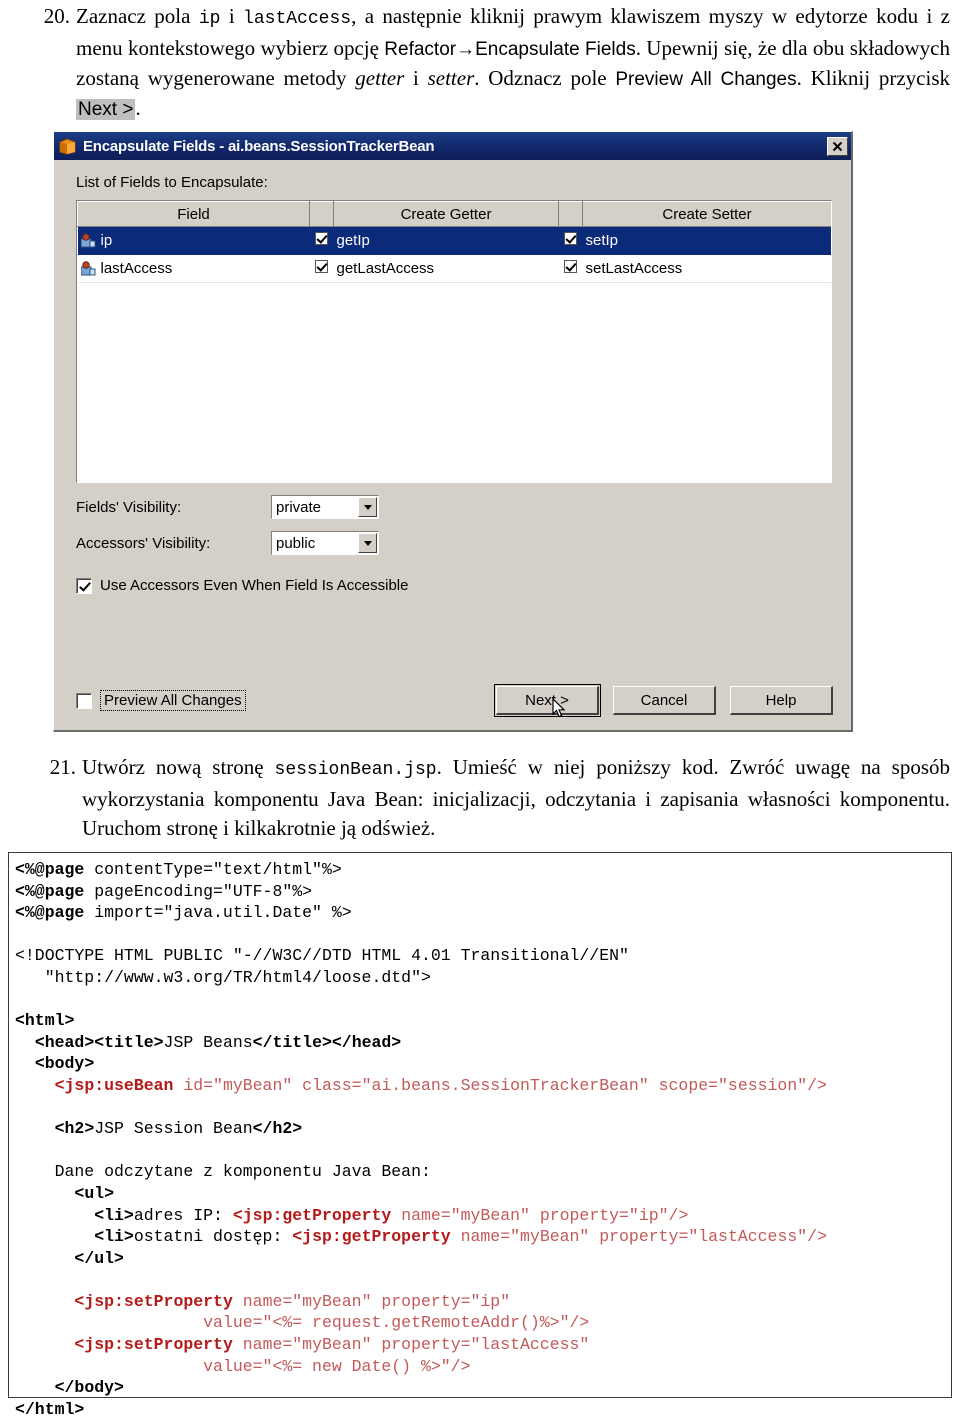 The height and width of the screenshot is (1420, 960). What do you see at coordinates (292, 1042) in the screenshot?
I see `html-tag: </title>` at bounding box center [292, 1042].